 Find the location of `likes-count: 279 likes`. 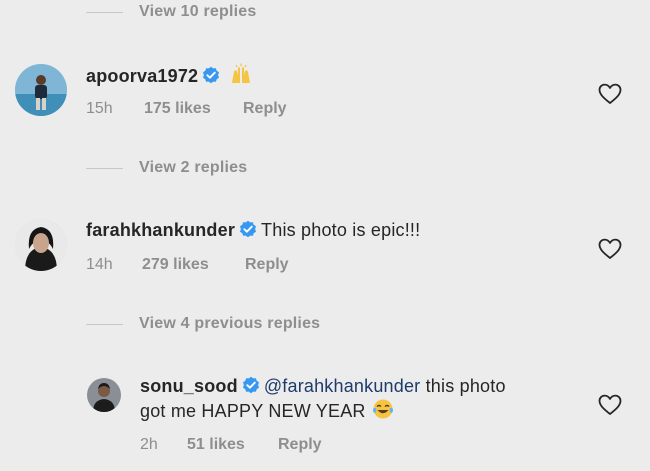

likes-count: 279 likes is located at coordinates (179, 265).